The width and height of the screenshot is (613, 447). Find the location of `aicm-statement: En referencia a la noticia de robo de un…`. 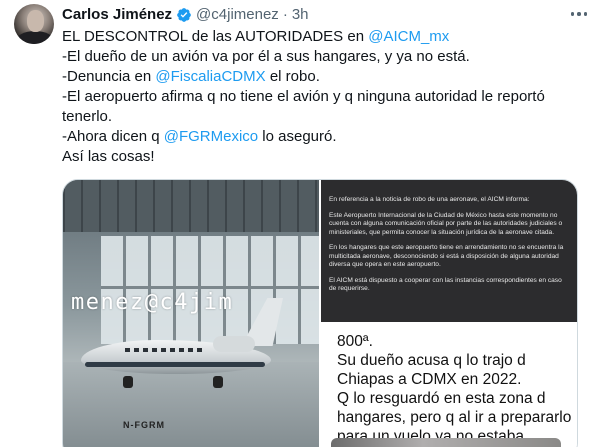

aicm-statement: En referencia a la noticia de robo de un… is located at coordinates (449, 251).